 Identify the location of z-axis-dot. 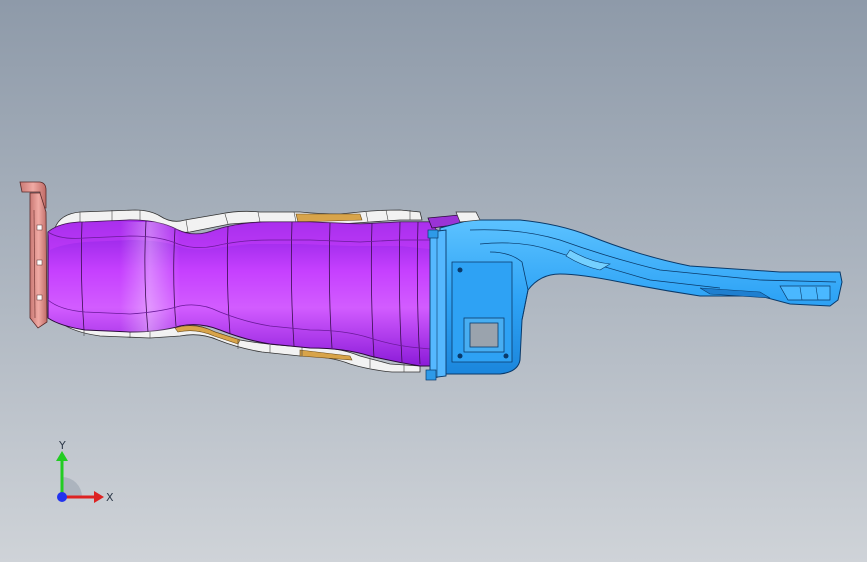
(62, 497).